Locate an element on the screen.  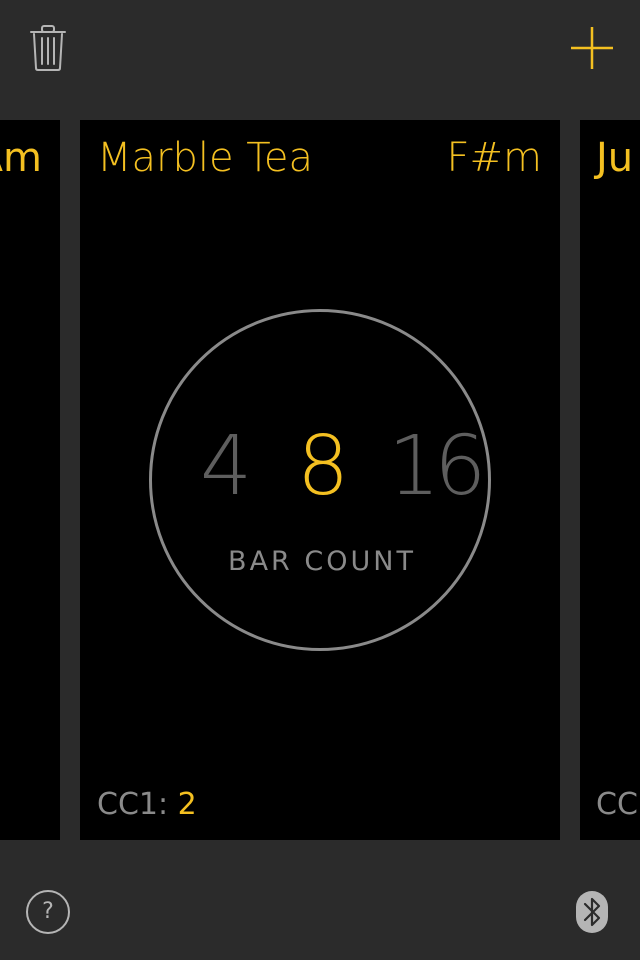
top-toolbar is located at coordinates (320, 60).